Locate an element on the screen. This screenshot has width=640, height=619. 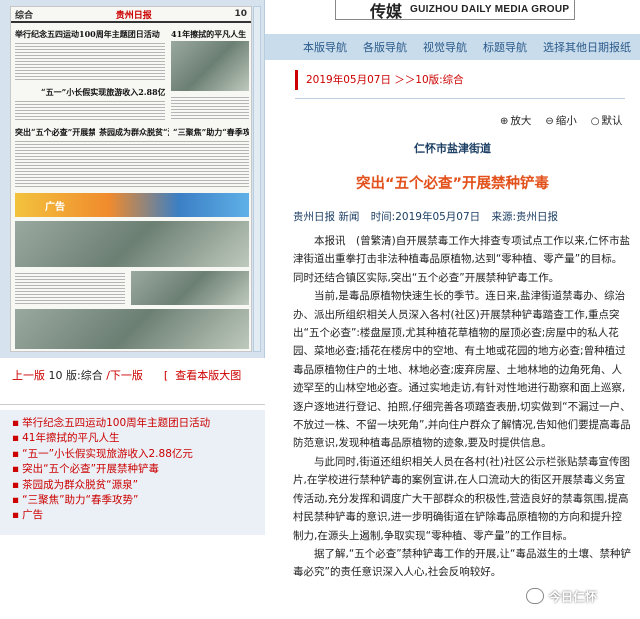
plus-icon: ⊕ is located at coordinates (504, 121).